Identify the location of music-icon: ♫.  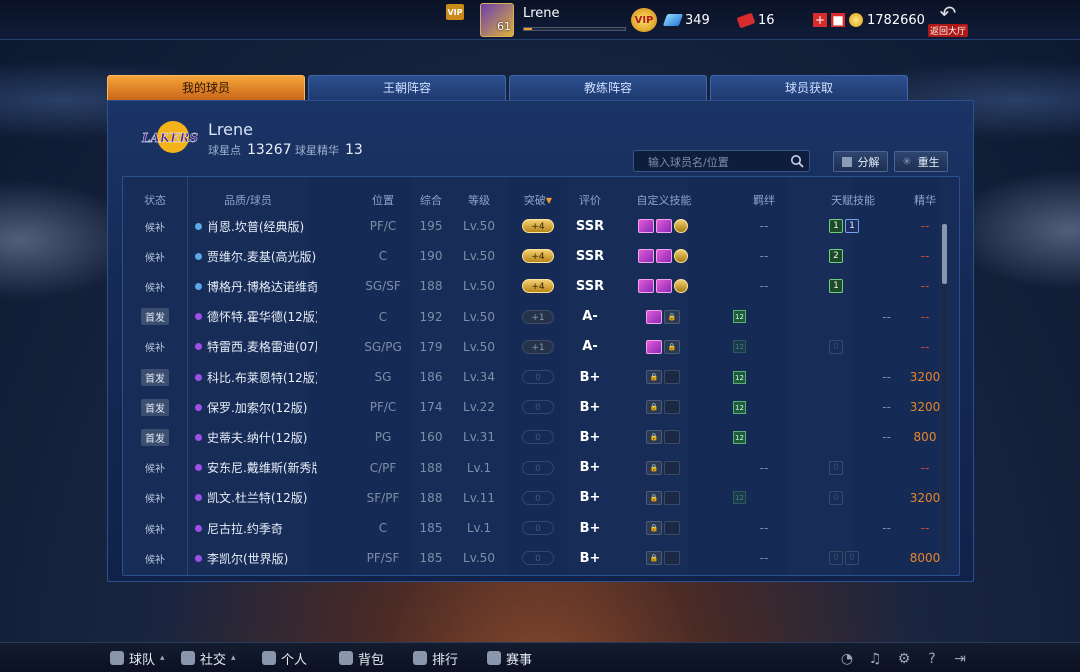
(875, 659).